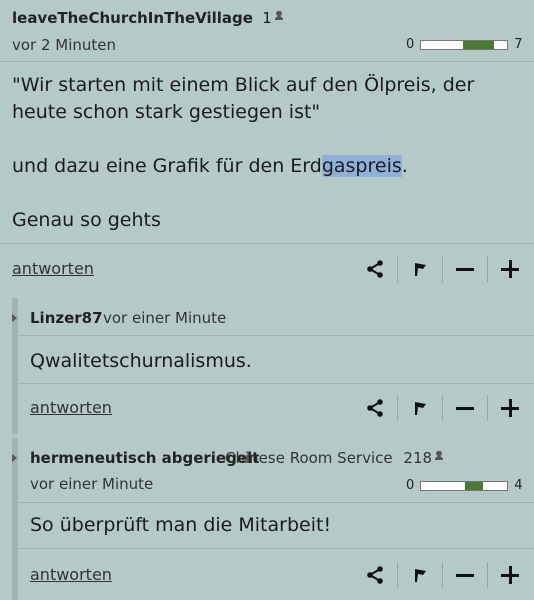  I want to click on username-text: leaveTheChurchInTheVillage, so click(132, 18).